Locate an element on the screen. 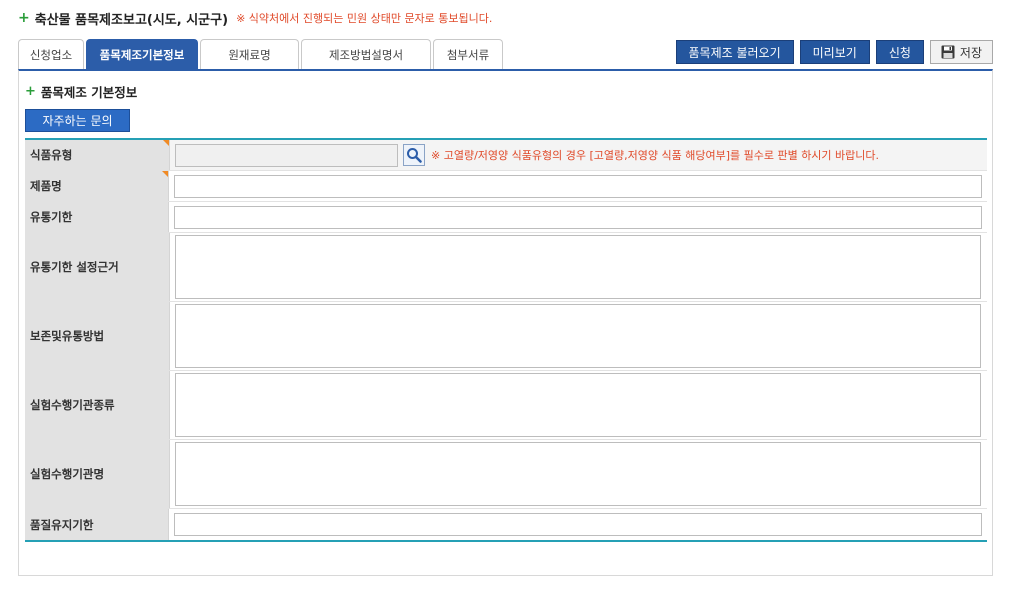  preview-button: 미리보기 is located at coordinates (834, 52).